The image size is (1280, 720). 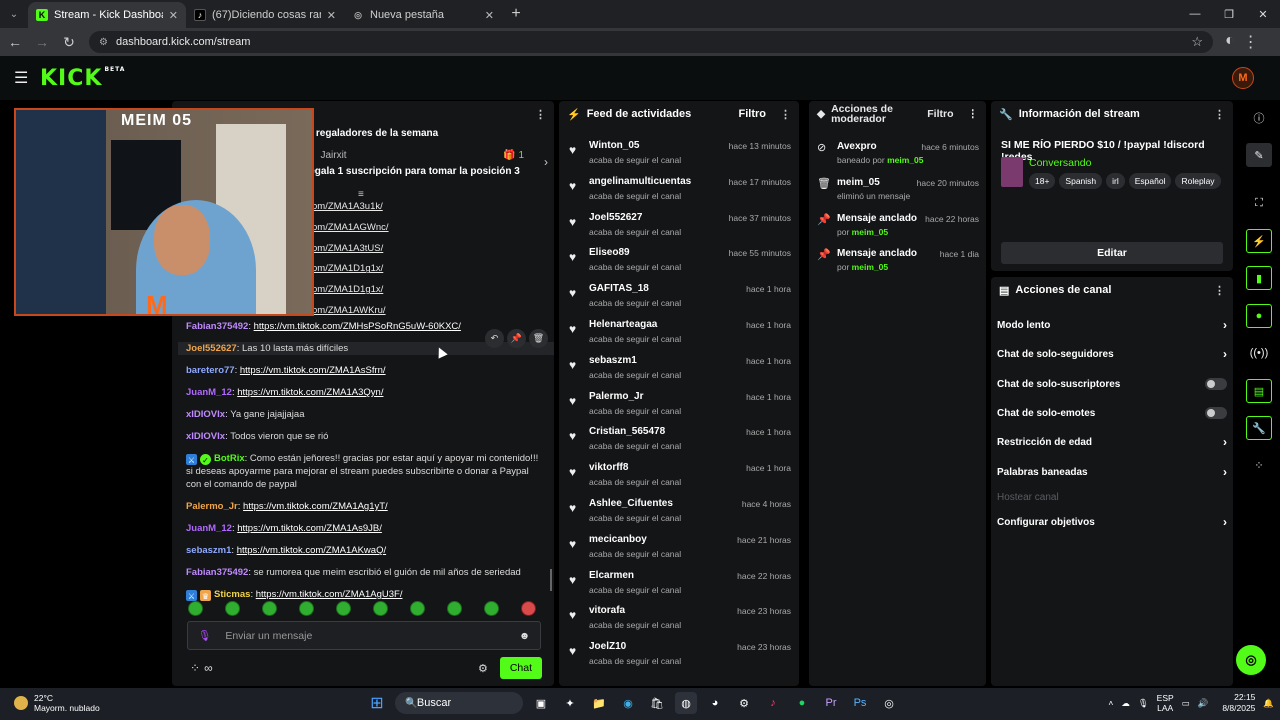 I want to click on tab-new: ◎ Nueva pestaña ✕, so click(x=423, y=15).